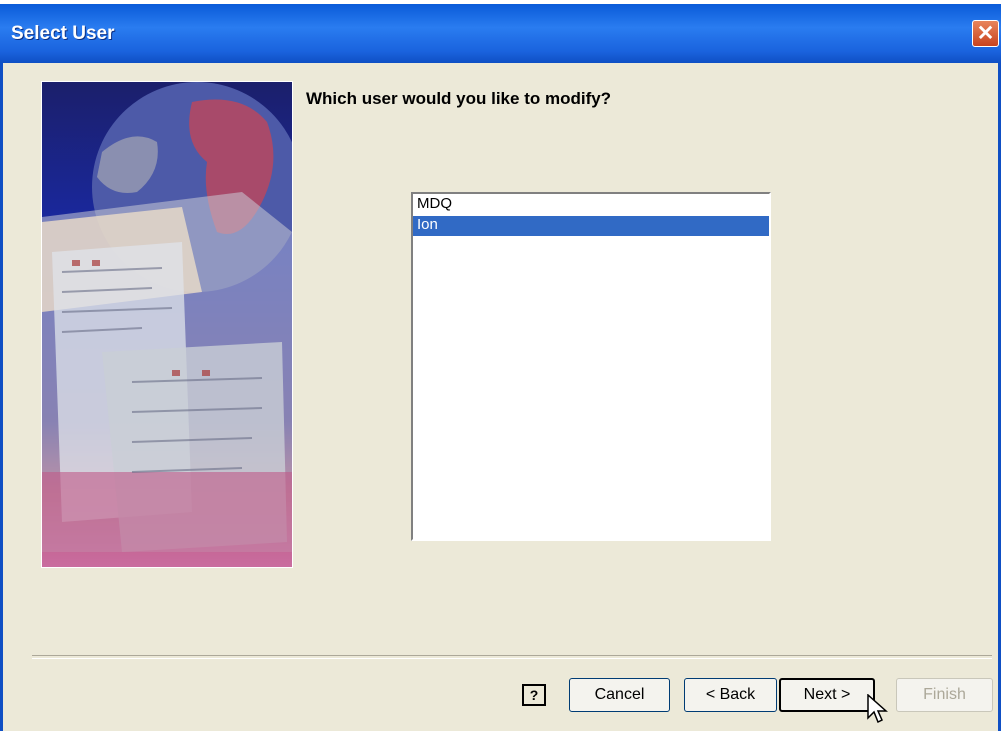 Image resolution: width=1001 pixels, height=731 pixels. I want to click on list-item-ion: Ion, so click(591, 226).